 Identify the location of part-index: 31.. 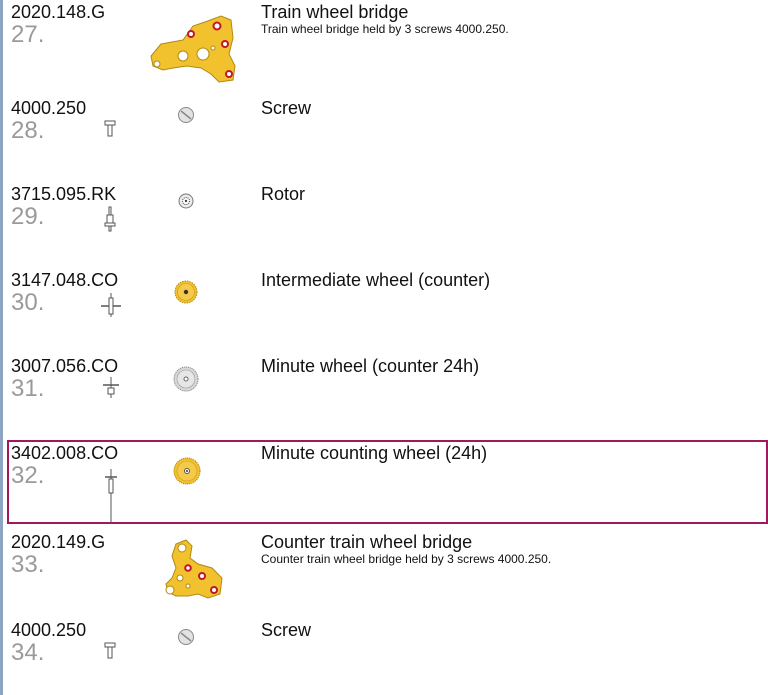
(28, 388).